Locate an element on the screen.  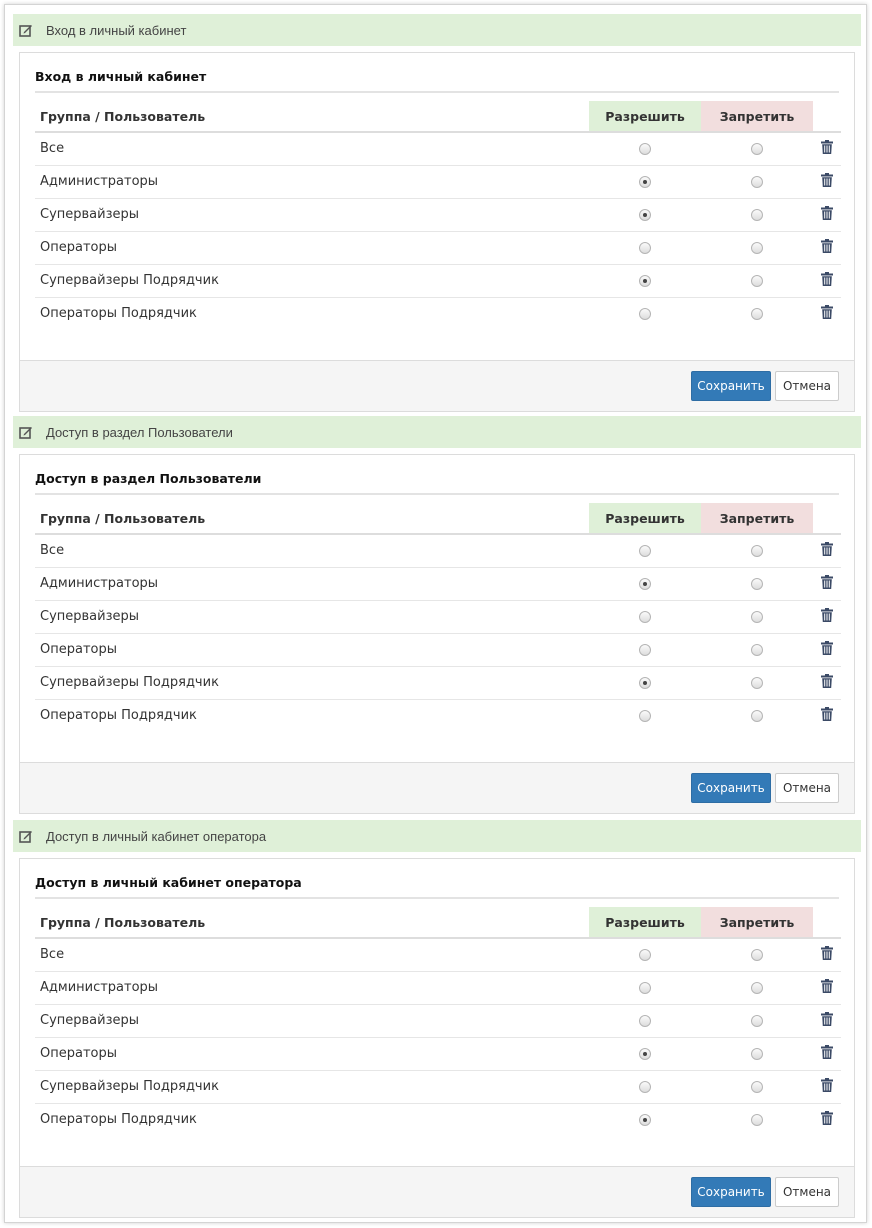
group-name: Все is located at coordinates (52, 551).